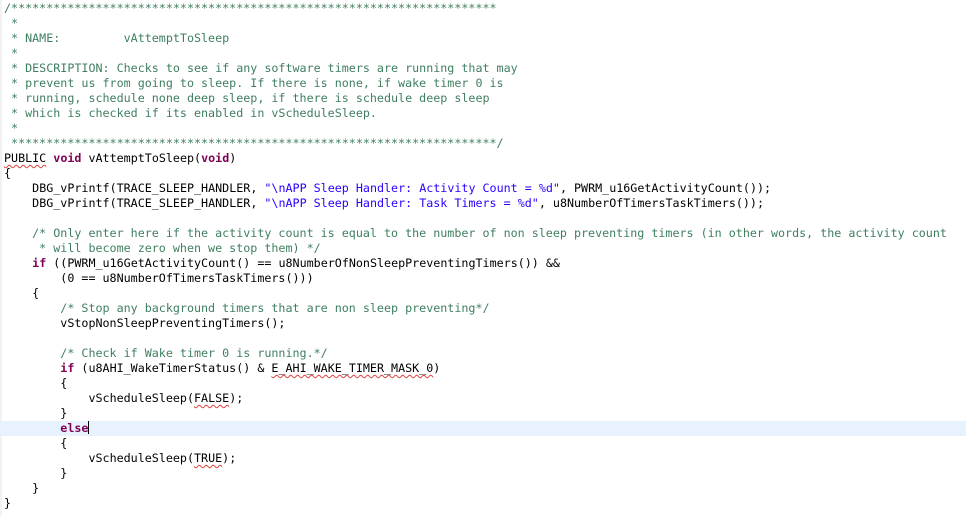 The image size is (966, 516). What do you see at coordinates (485, 158) in the screenshot?
I see `code-line: PUBLIC void vAttemptToSleep(void)` at bounding box center [485, 158].